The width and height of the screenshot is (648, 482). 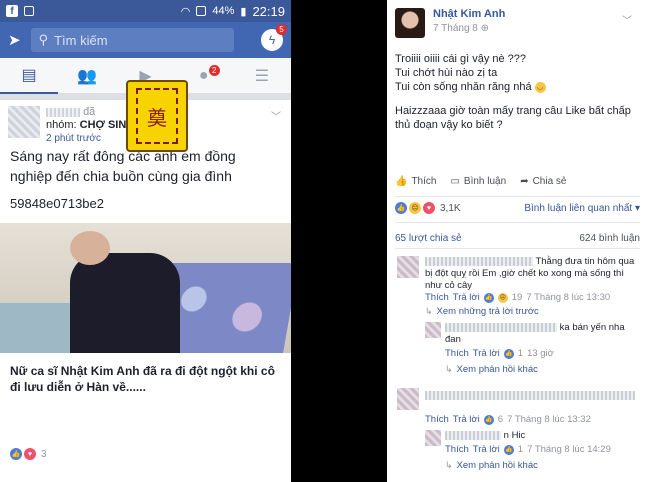 I want to click on author-blurred, so click(x=63, y=112).